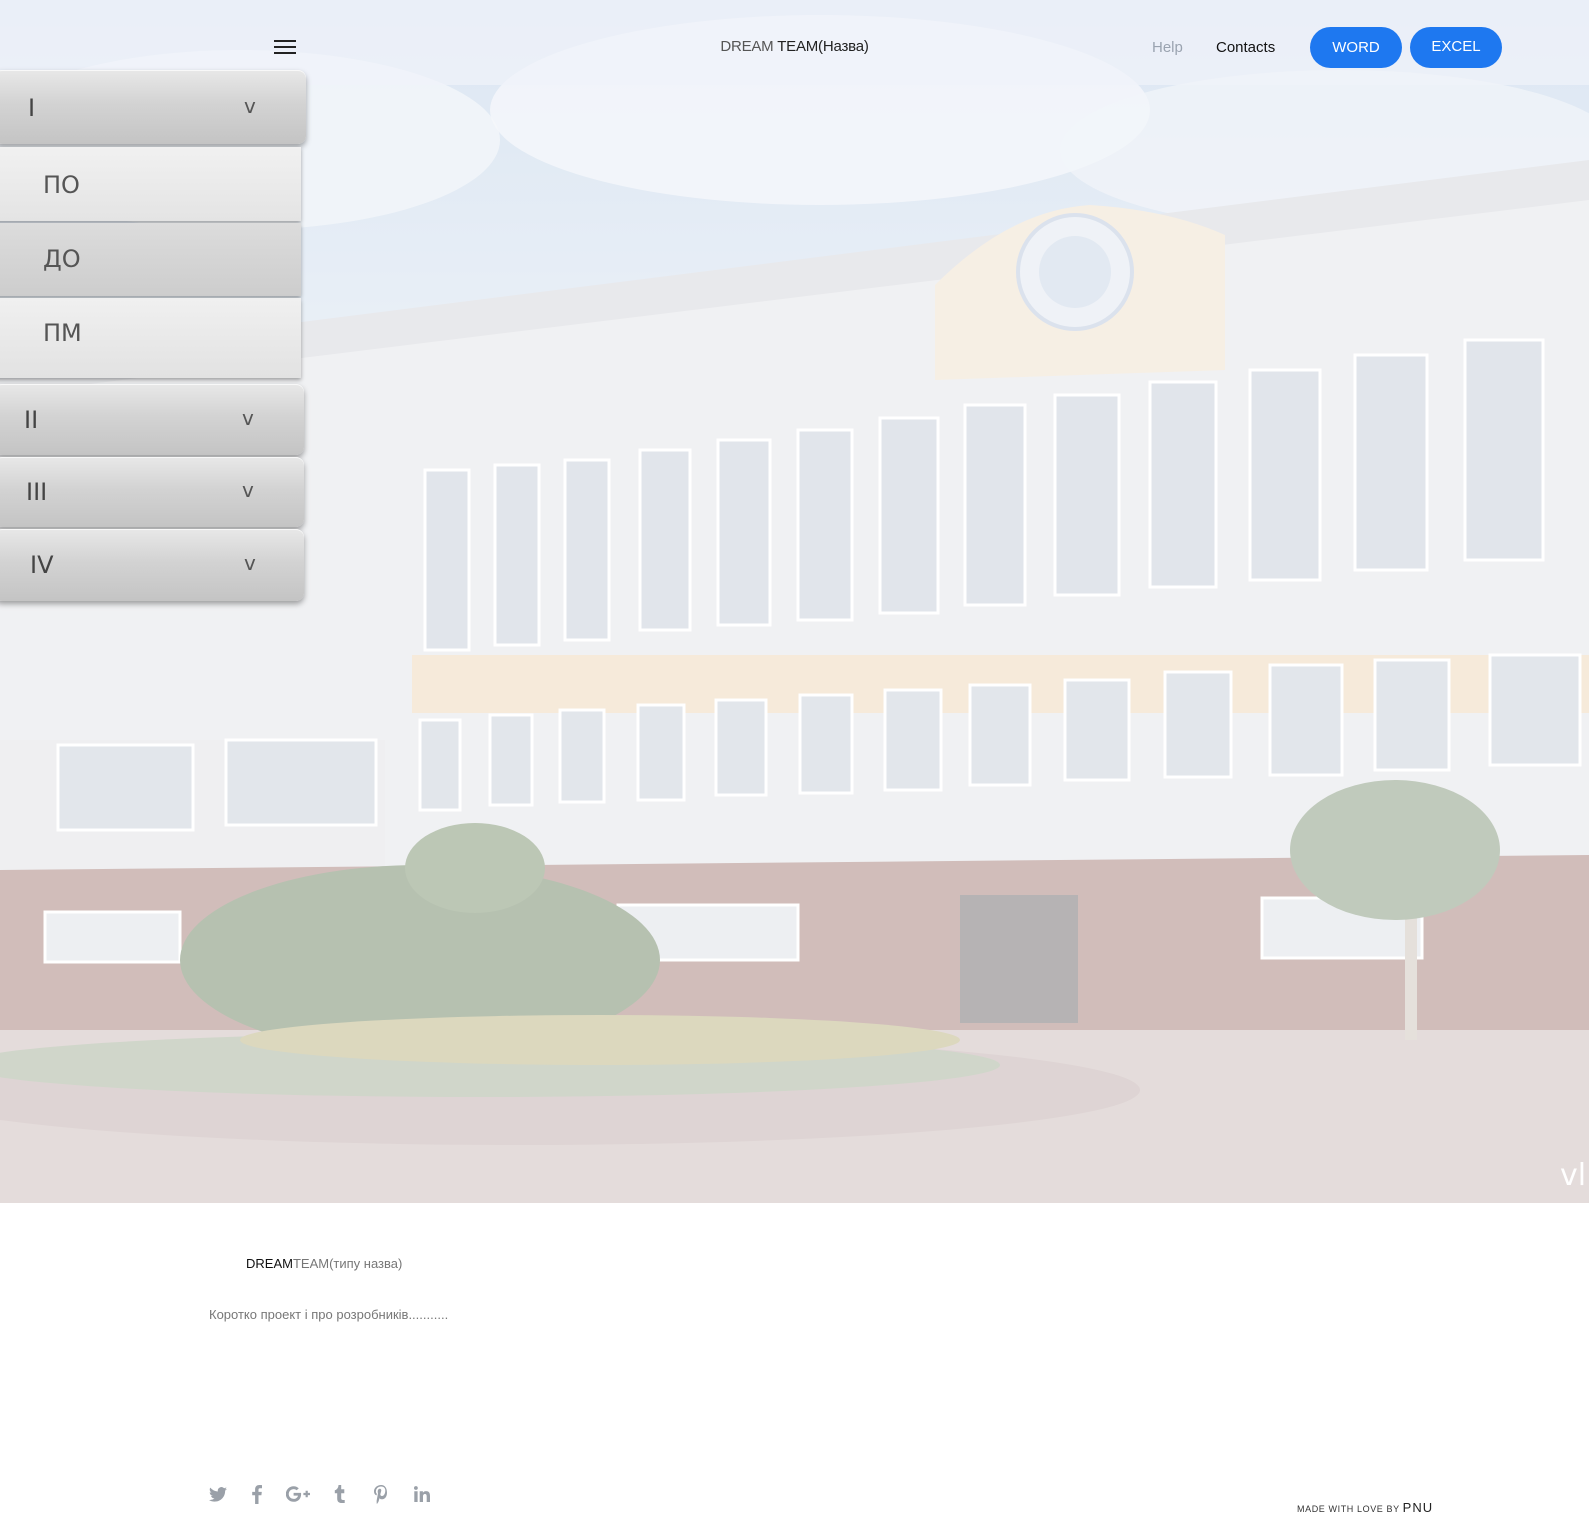 The width and height of the screenshot is (1589, 1528). What do you see at coordinates (1245, 47) in the screenshot?
I see `nav-link-contacts: Contacts` at bounding box center [1245, 47].